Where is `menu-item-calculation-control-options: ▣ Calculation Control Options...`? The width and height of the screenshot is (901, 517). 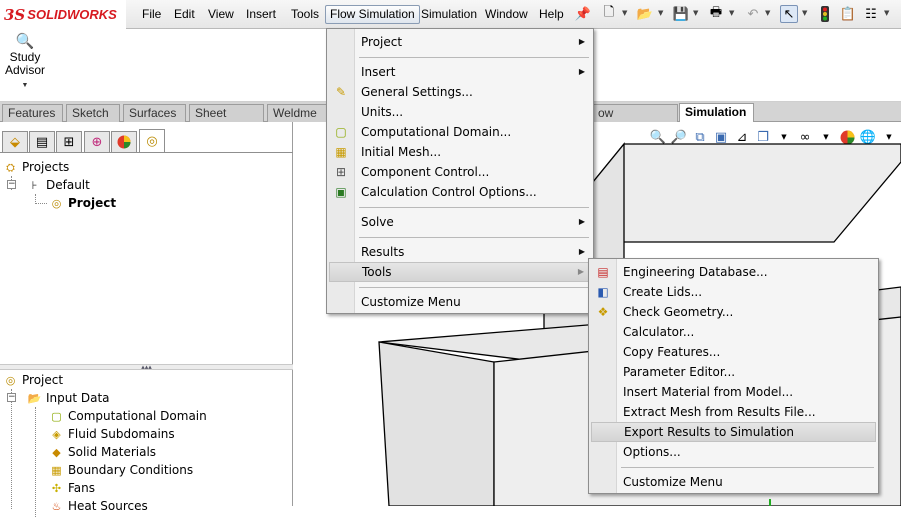
menu-item-calculation-control-options: ▣ Calculation Control Options... is located at coordinates (460, 192).